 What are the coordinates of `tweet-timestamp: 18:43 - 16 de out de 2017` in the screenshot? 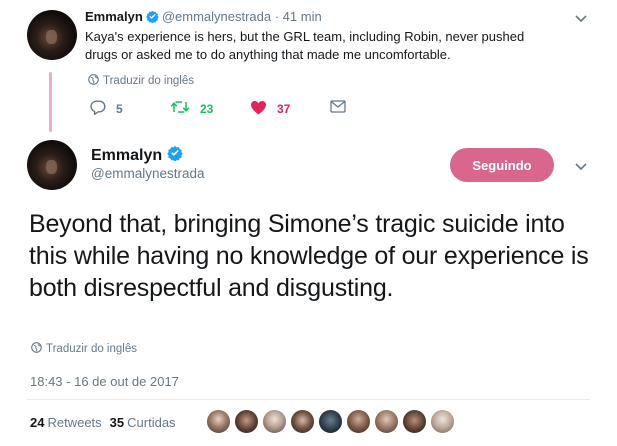 It's located at (104, 381).